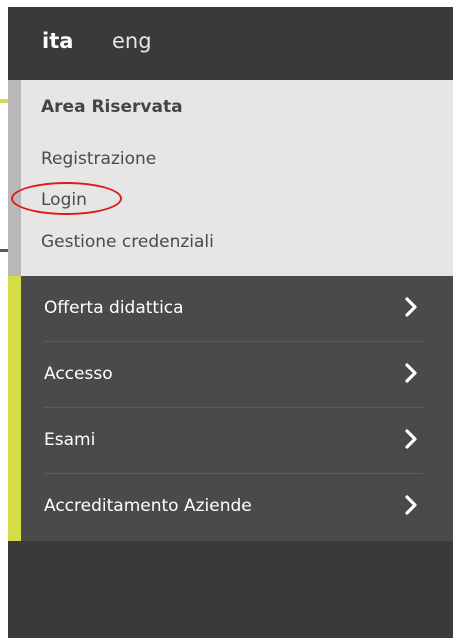  I want to click on login-highlight-circle, so click(66, 198).